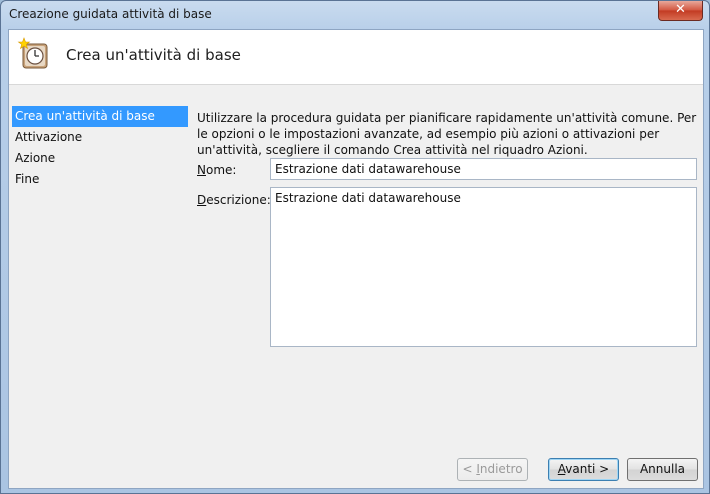  Describe the element at coordinates (100, 158) in the screenshot. I see `nav-step-action: Azione` at that location.